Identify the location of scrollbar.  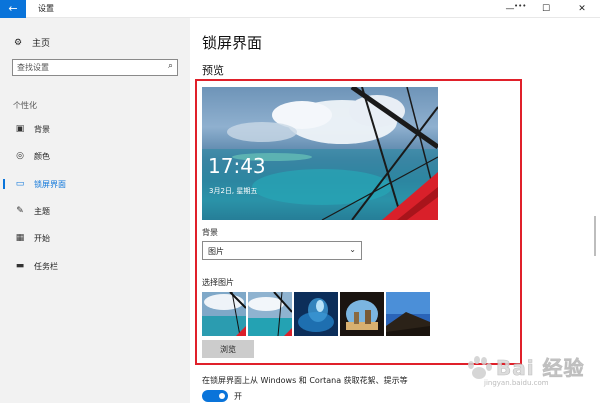
(595, 210).